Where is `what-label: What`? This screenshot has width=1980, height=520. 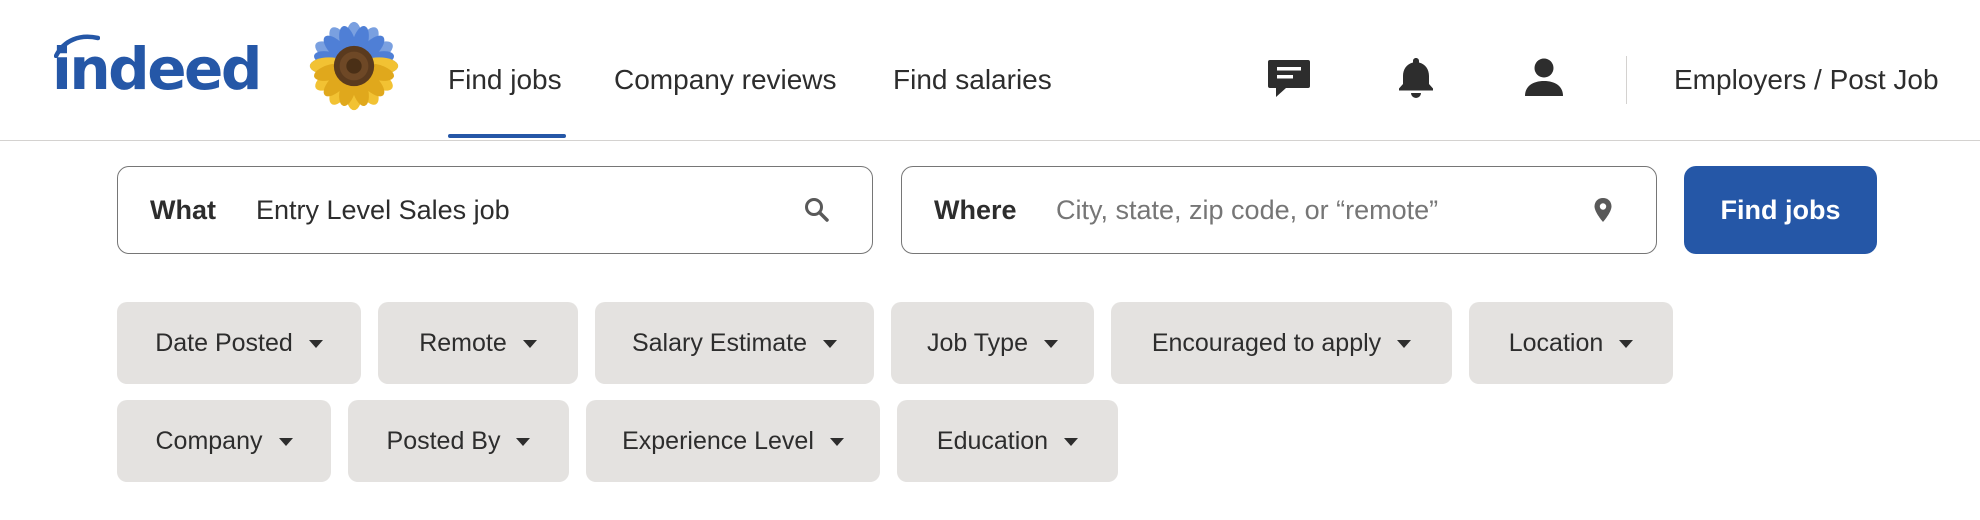
what-label: What is located at coordinates (183, 210).